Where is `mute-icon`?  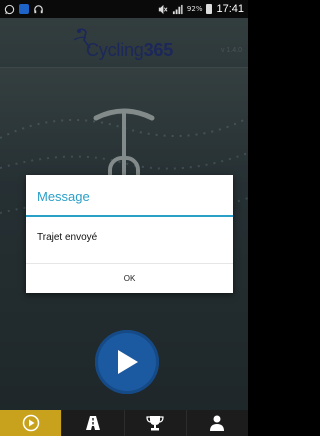 mute-icon is located at coordinates (163, 9).